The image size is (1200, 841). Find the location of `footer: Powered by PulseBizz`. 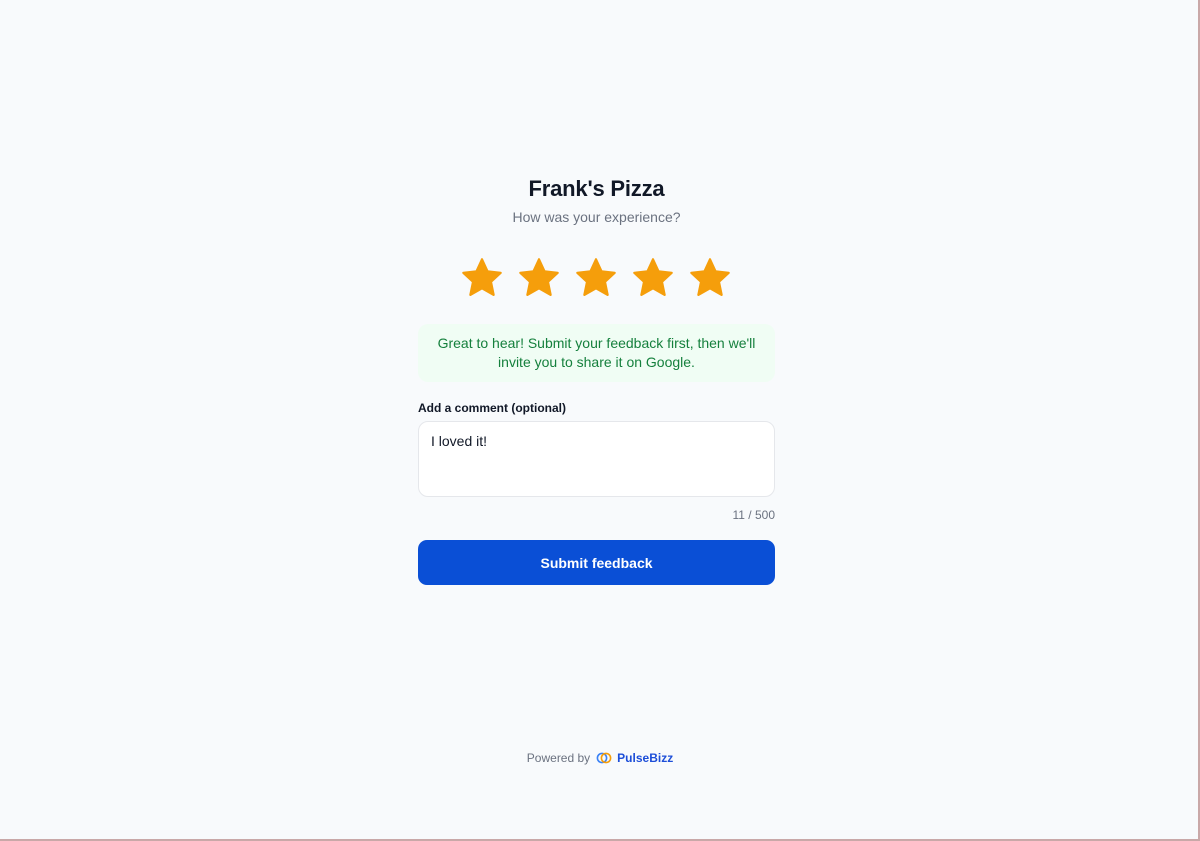

footer: Powered by PulseBizz is located at coordinates (600, 758).